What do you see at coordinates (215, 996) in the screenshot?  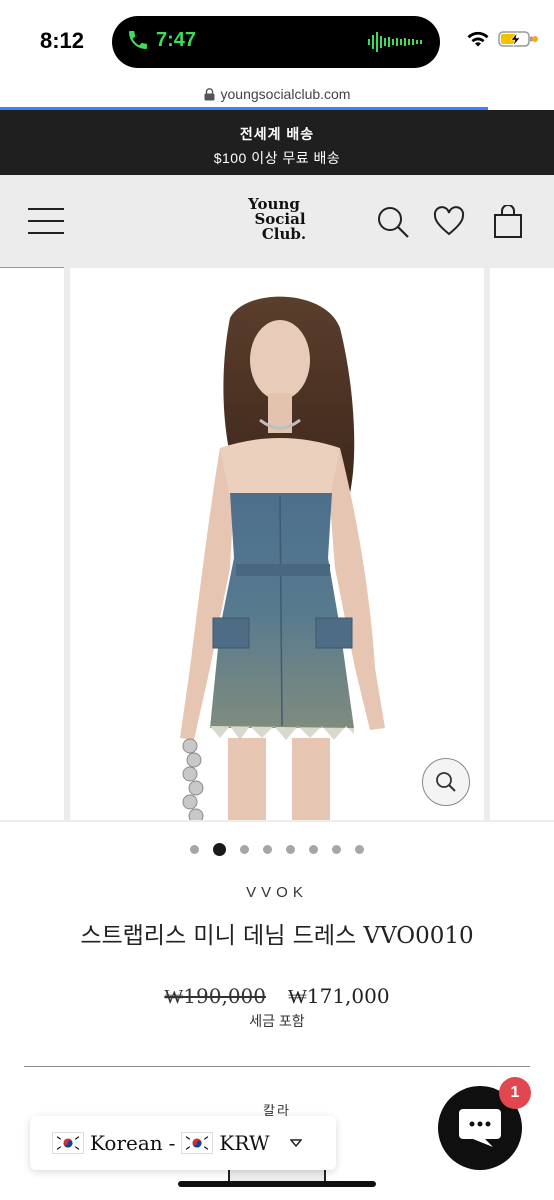 I see `original-price: ₩190,000` at bounding box center [215, 996].